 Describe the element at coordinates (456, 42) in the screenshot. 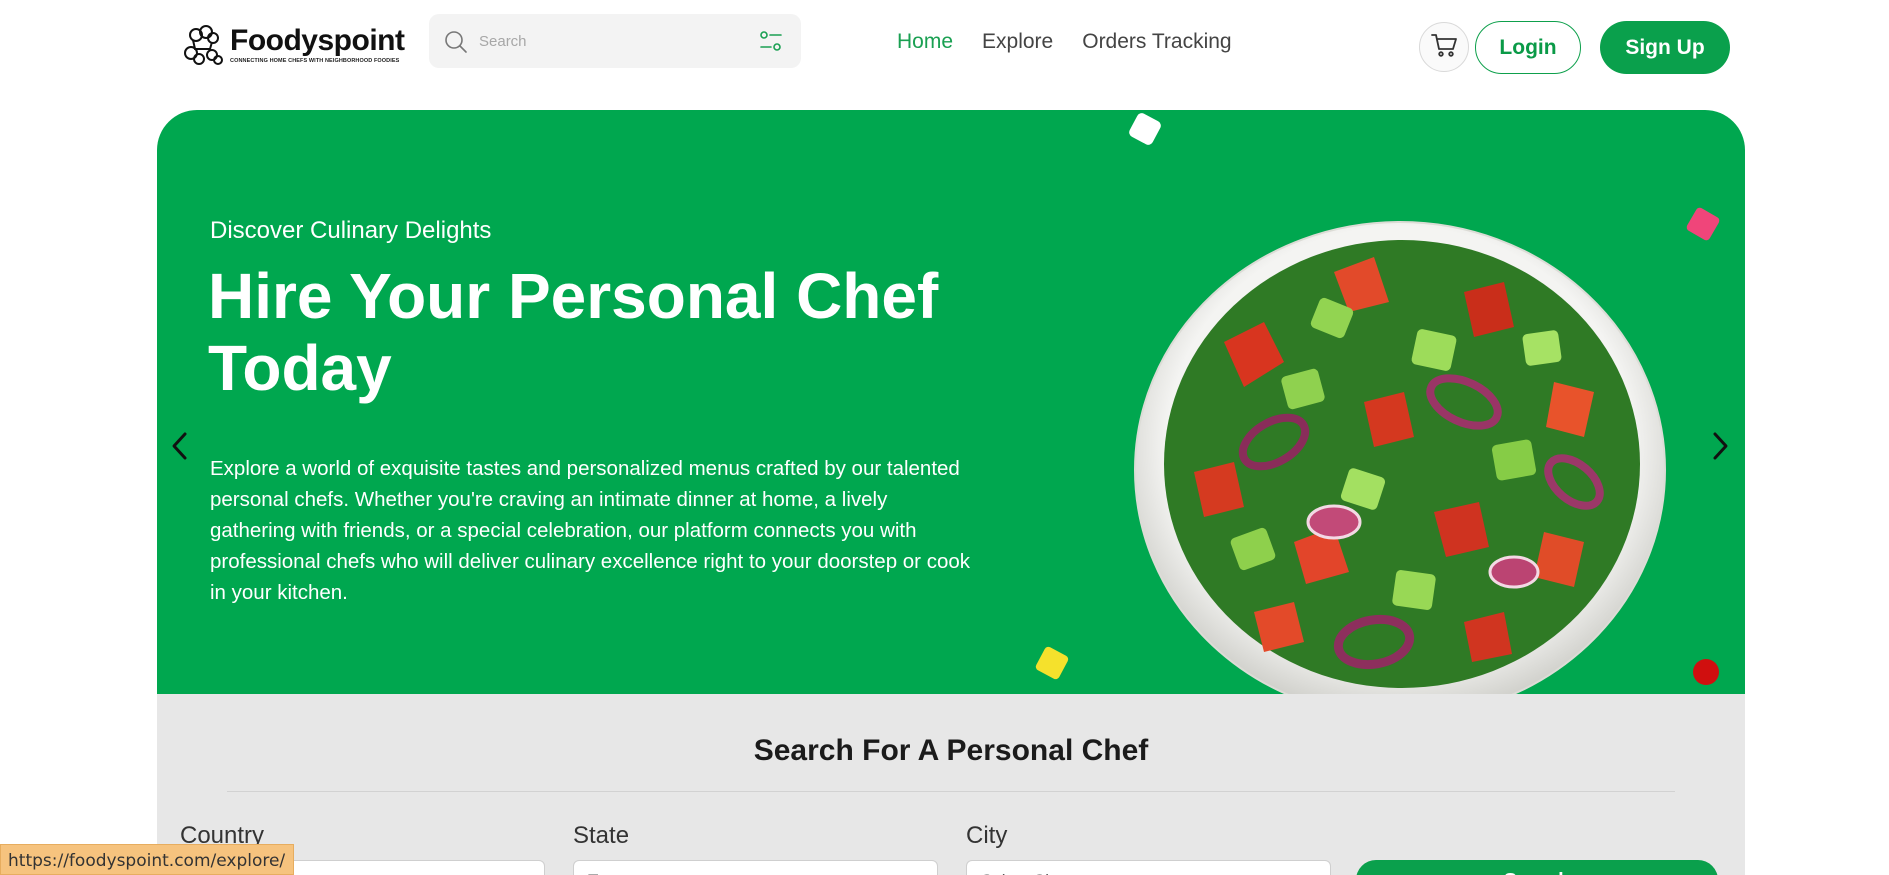

I see `search-icon` at that location.